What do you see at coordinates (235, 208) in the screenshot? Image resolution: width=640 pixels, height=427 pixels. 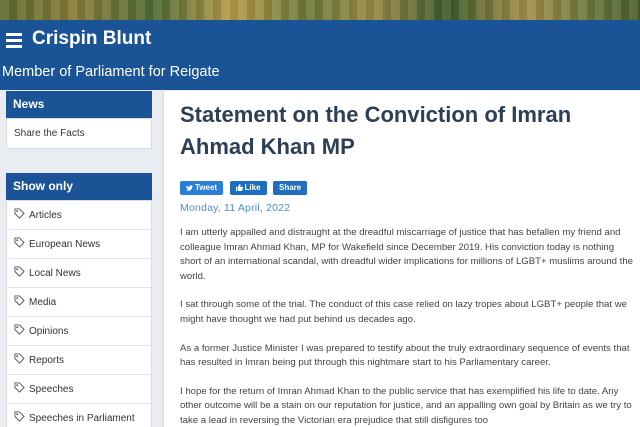 I see `article-date: Monday, 11 April, 2022` at bounding box center [235, 208].